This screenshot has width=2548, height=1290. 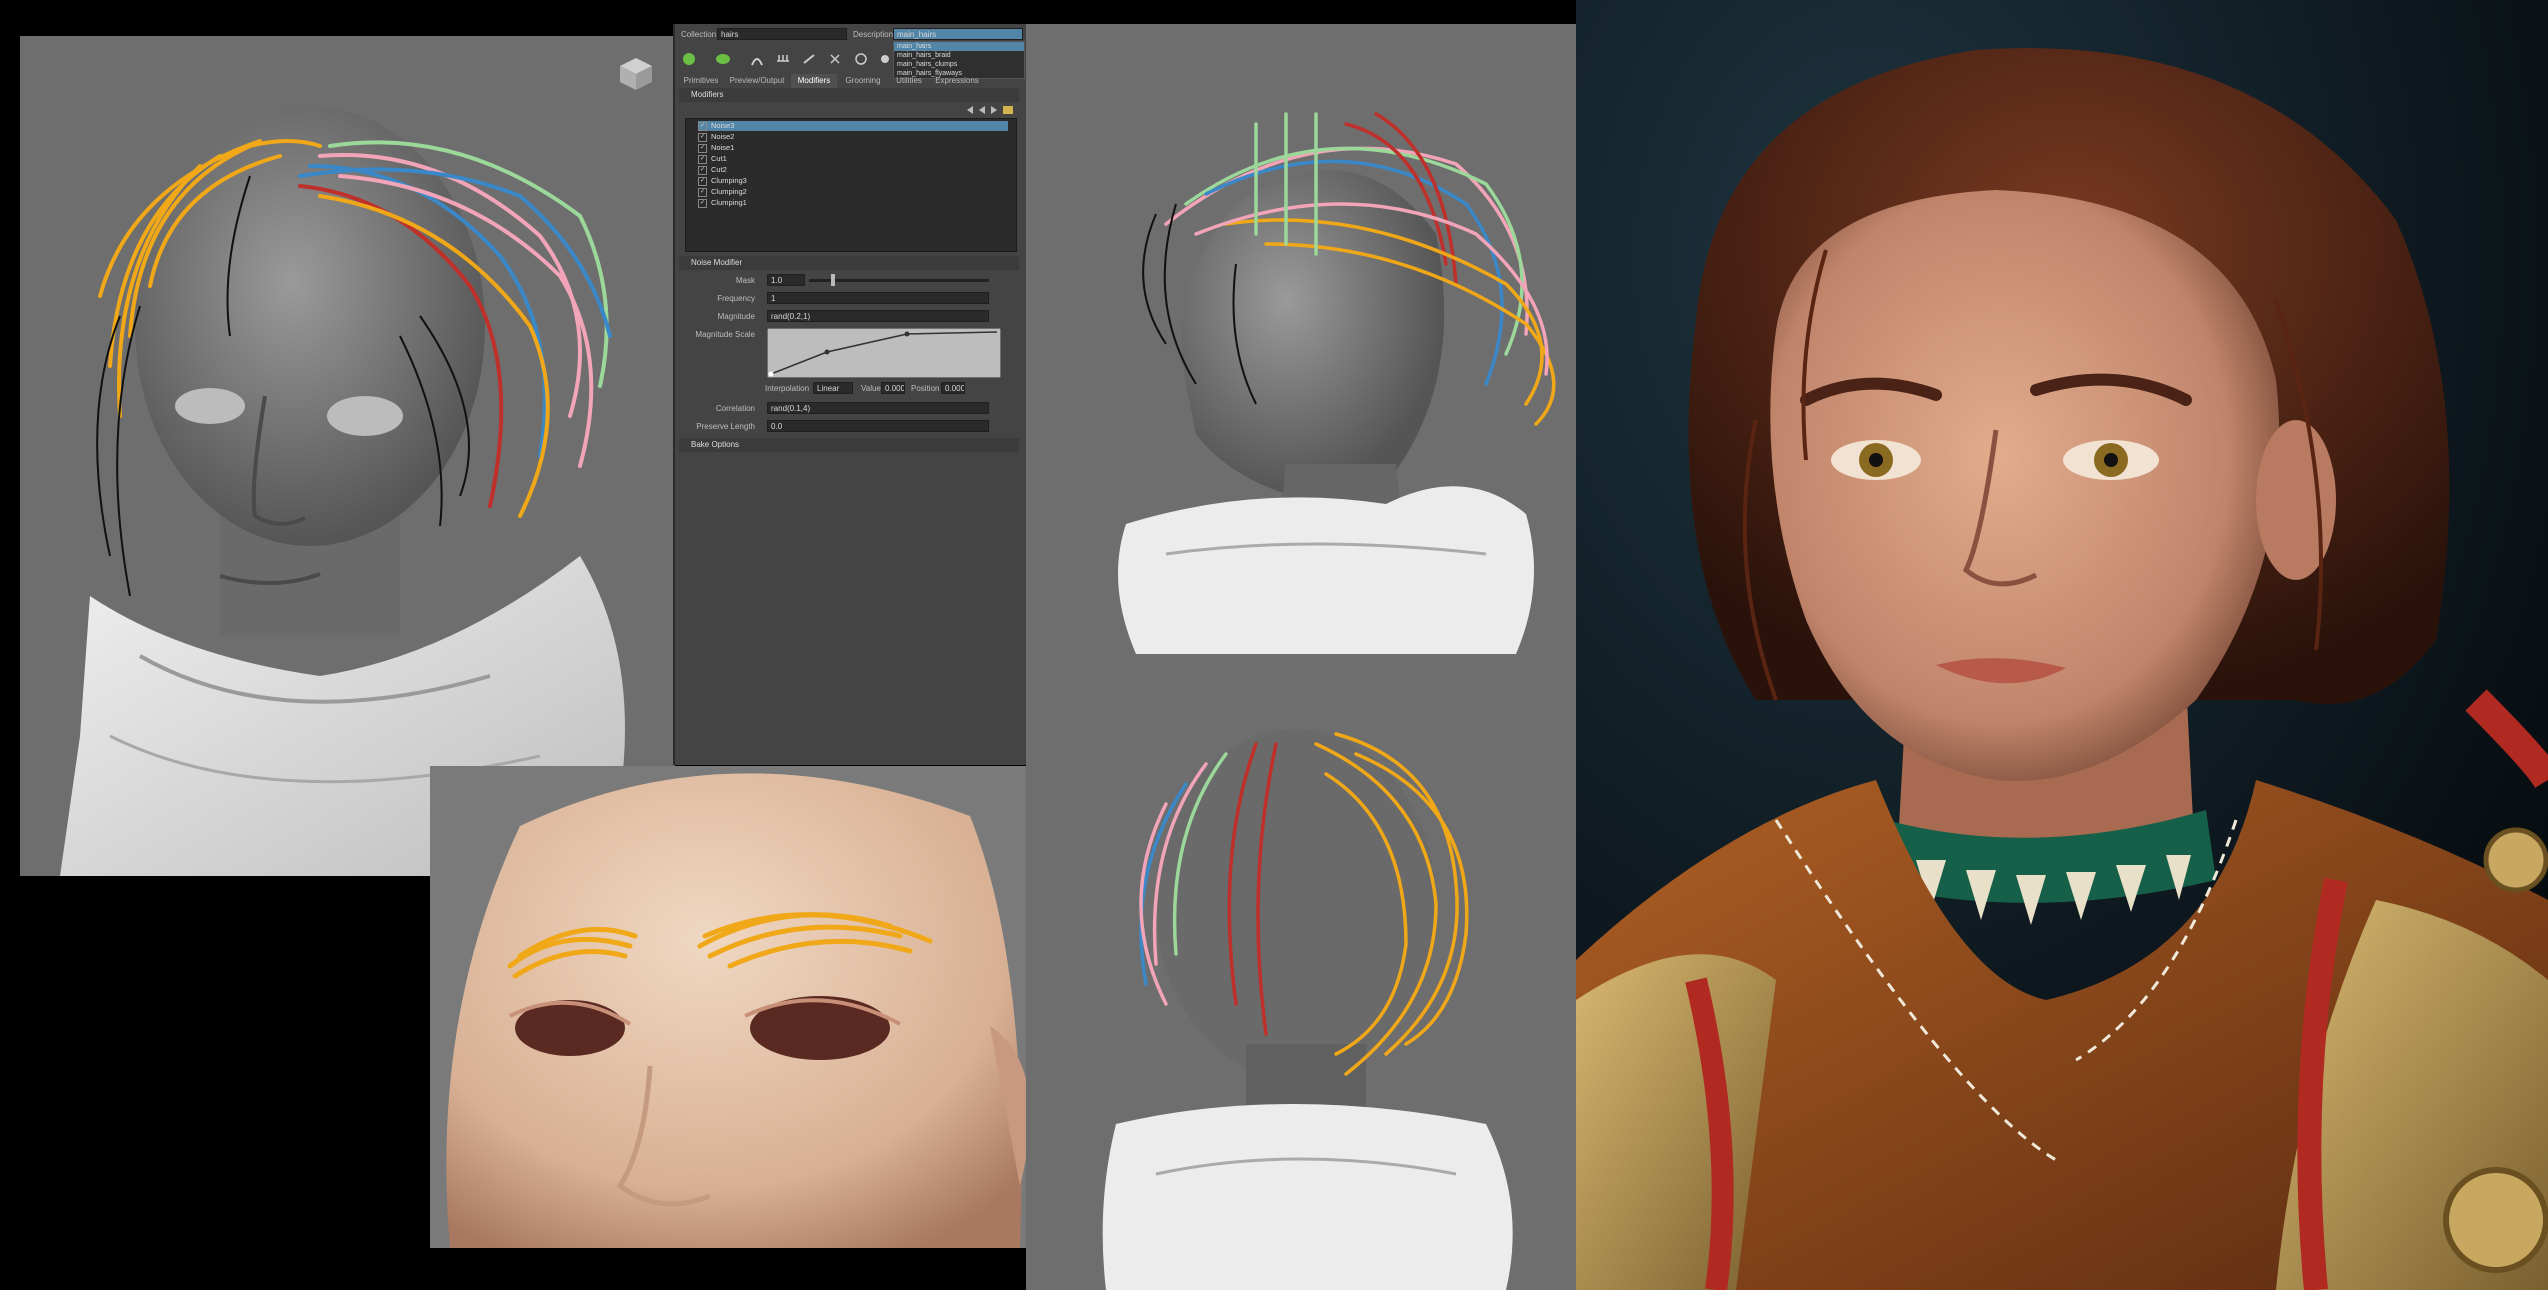 I want to click on front-head-render, so click(x=342, y=491).